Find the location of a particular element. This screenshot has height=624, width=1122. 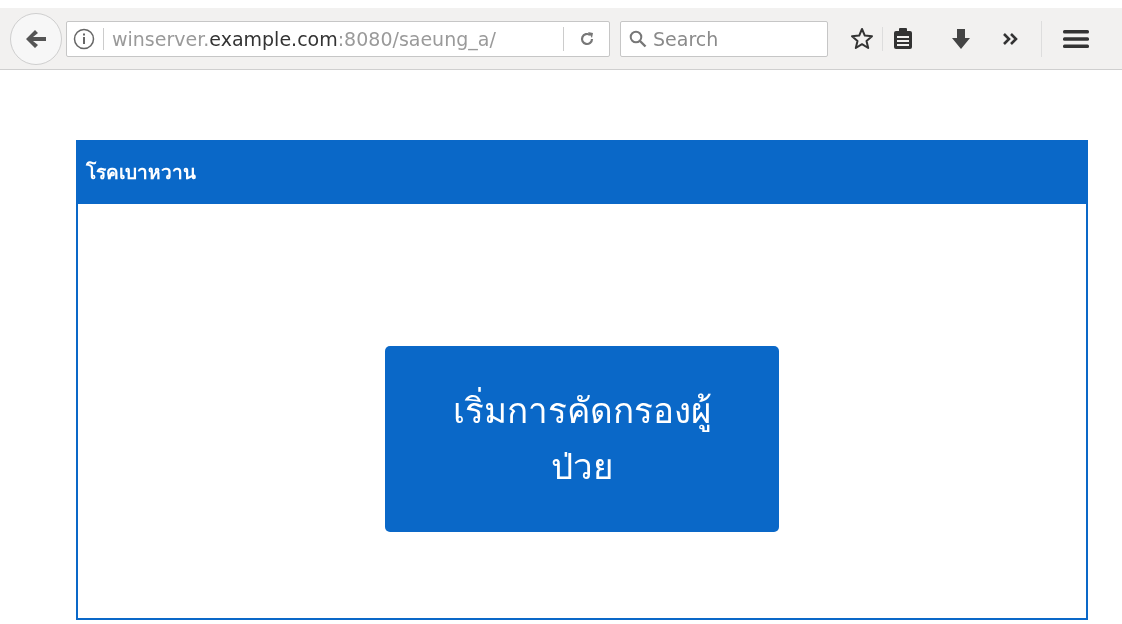

download-arrow-icon is located at coordinates (961, 38).